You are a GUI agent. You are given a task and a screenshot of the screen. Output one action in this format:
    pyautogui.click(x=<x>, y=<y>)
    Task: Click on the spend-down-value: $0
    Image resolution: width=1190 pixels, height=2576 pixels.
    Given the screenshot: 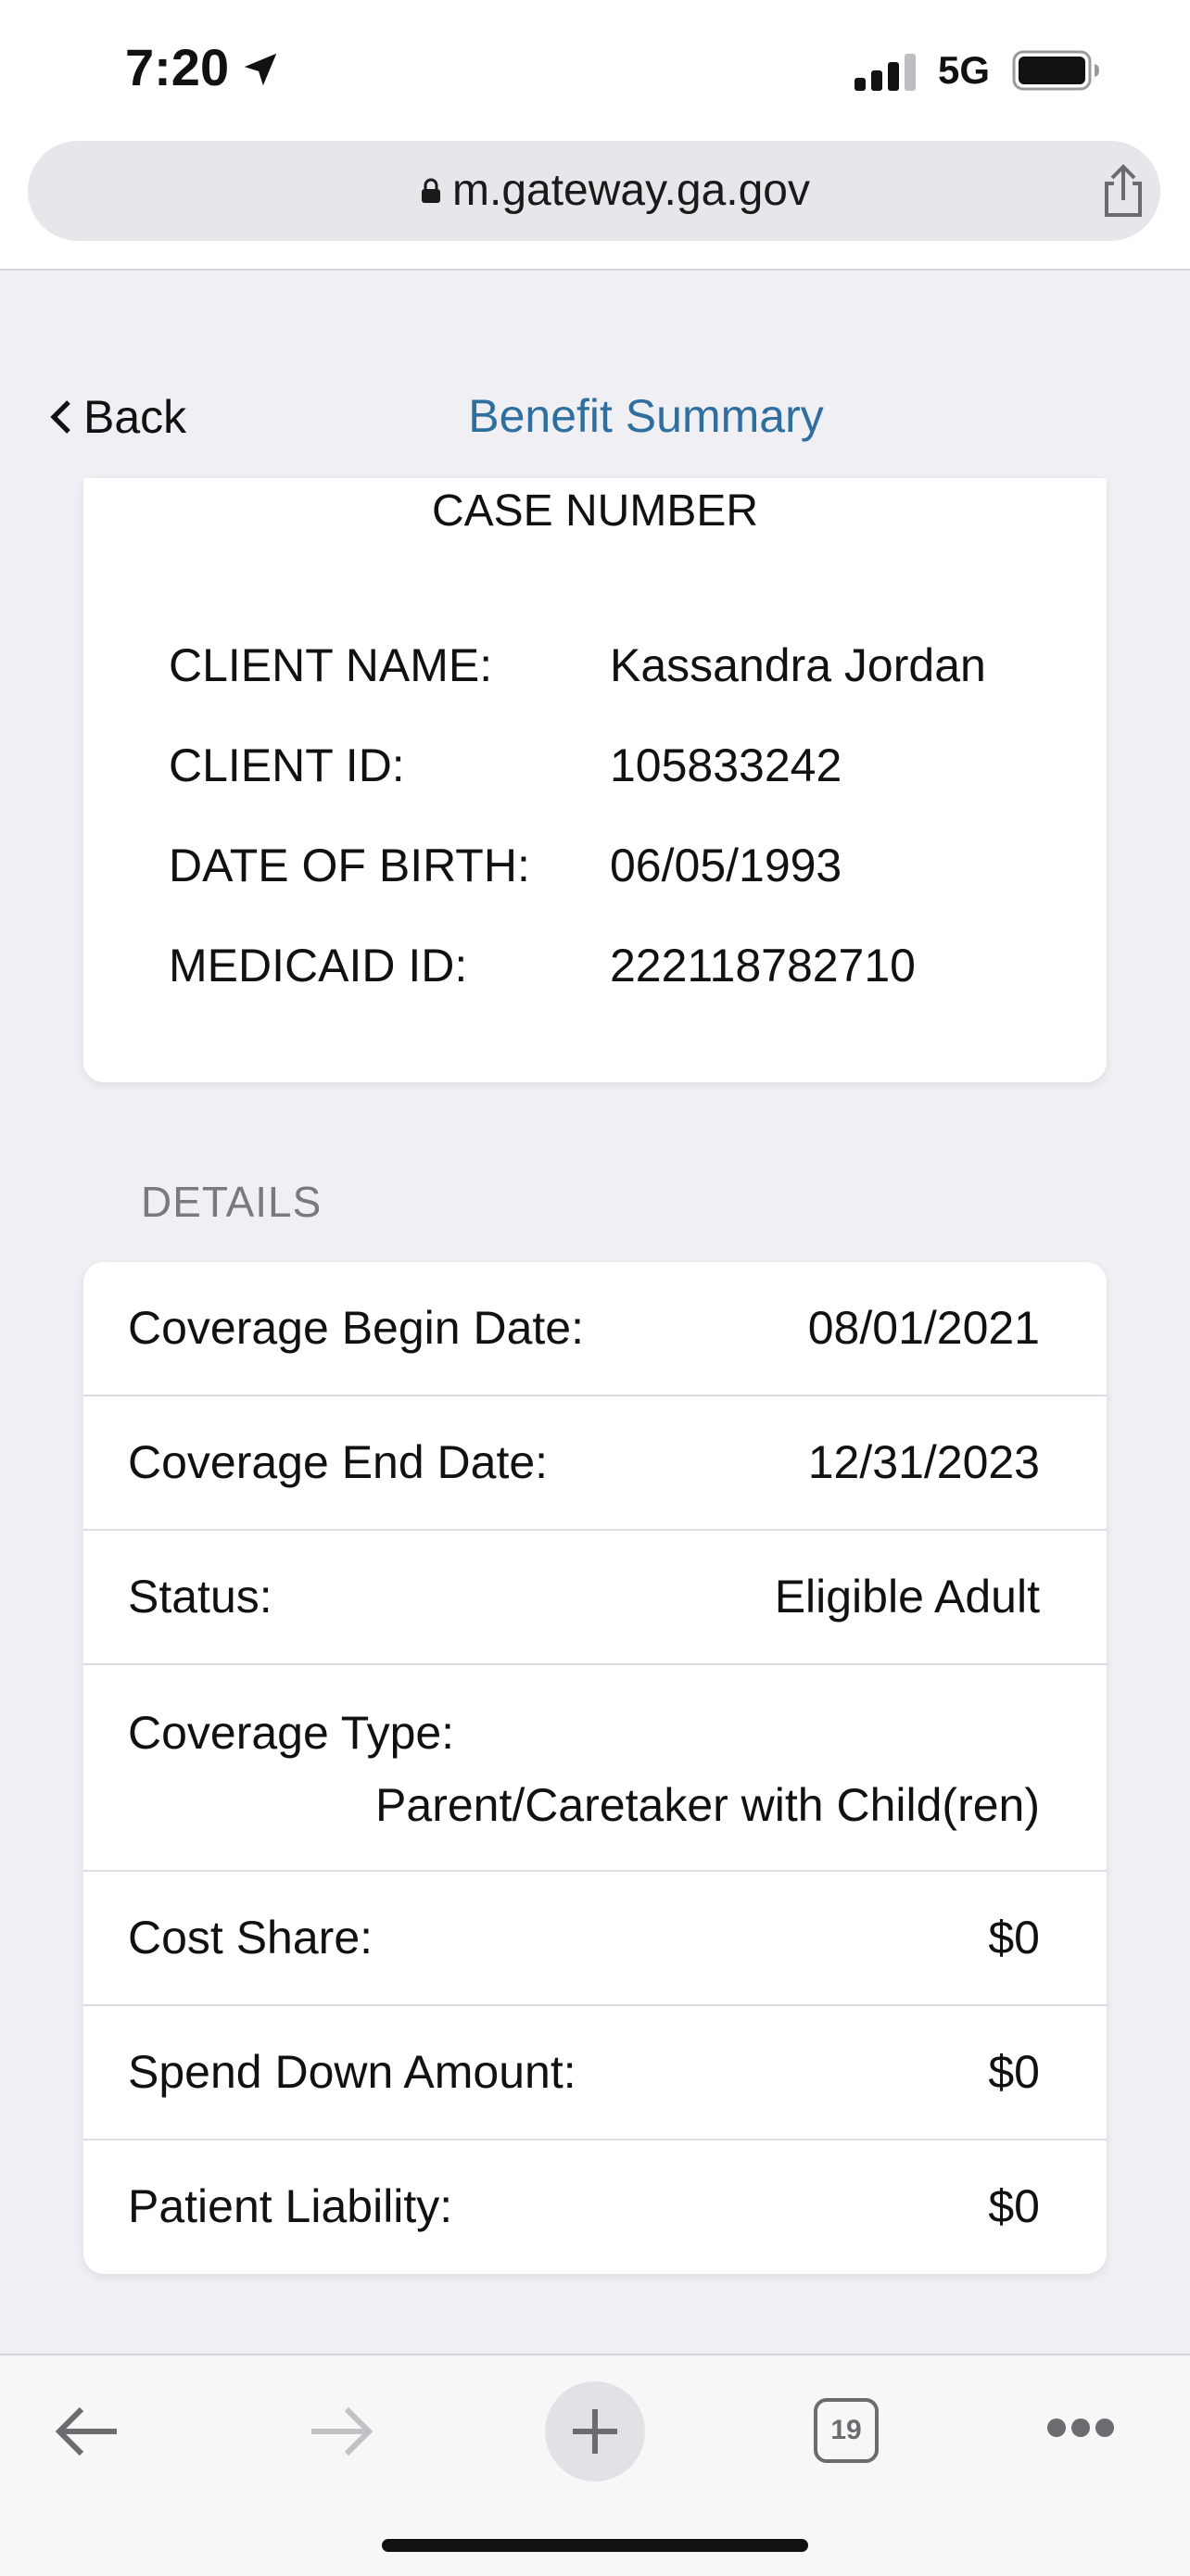 What is the action you would take?
    pyautogui.click(x=1014, y=2072)
    